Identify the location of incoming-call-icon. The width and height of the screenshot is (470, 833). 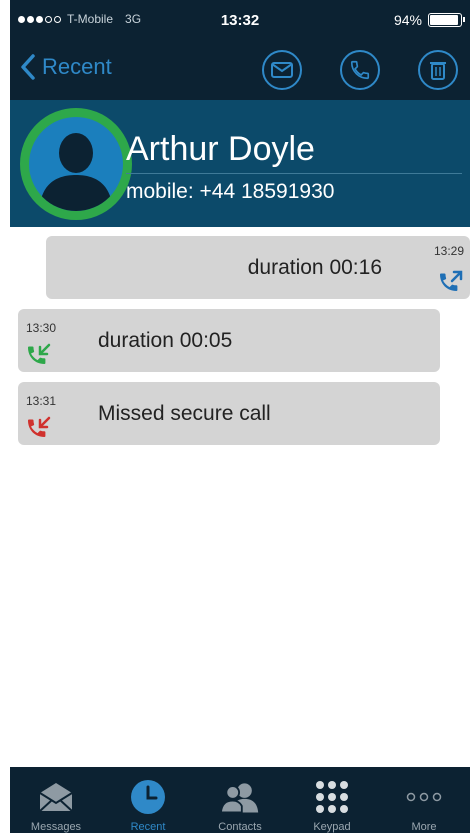
(39, 353).